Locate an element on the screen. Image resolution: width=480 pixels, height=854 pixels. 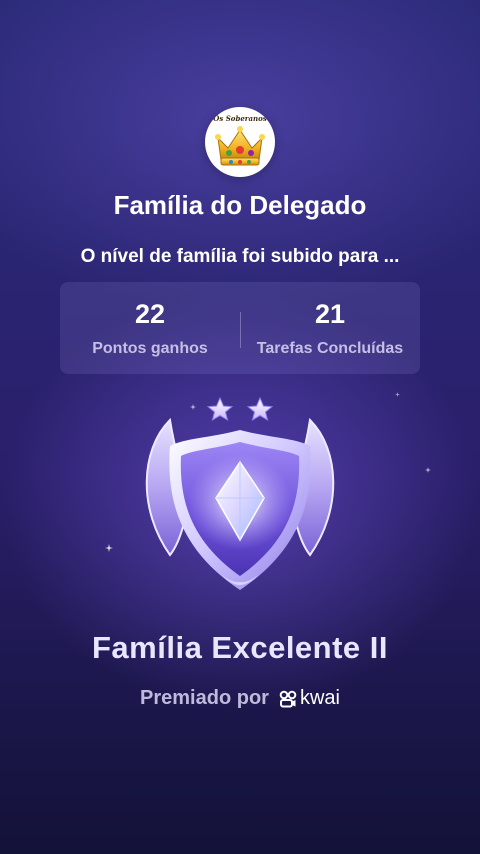
stat-tasks: 21 Tarefas Concluídas is located at coordinates (330, 328).